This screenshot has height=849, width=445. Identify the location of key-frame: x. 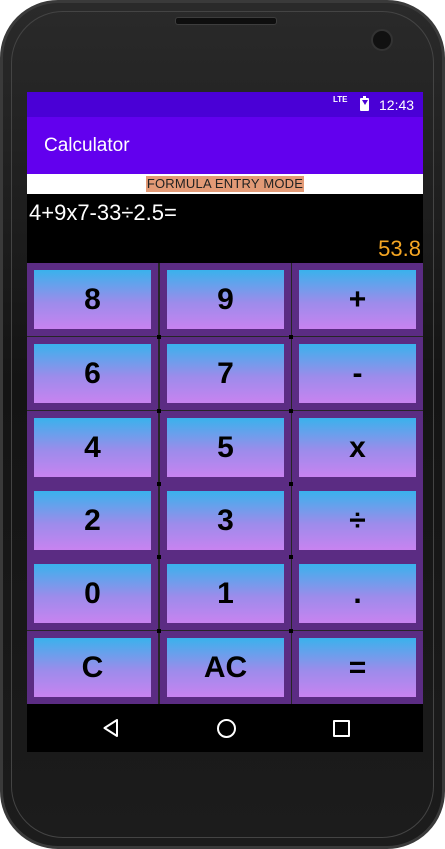
(357, 447).